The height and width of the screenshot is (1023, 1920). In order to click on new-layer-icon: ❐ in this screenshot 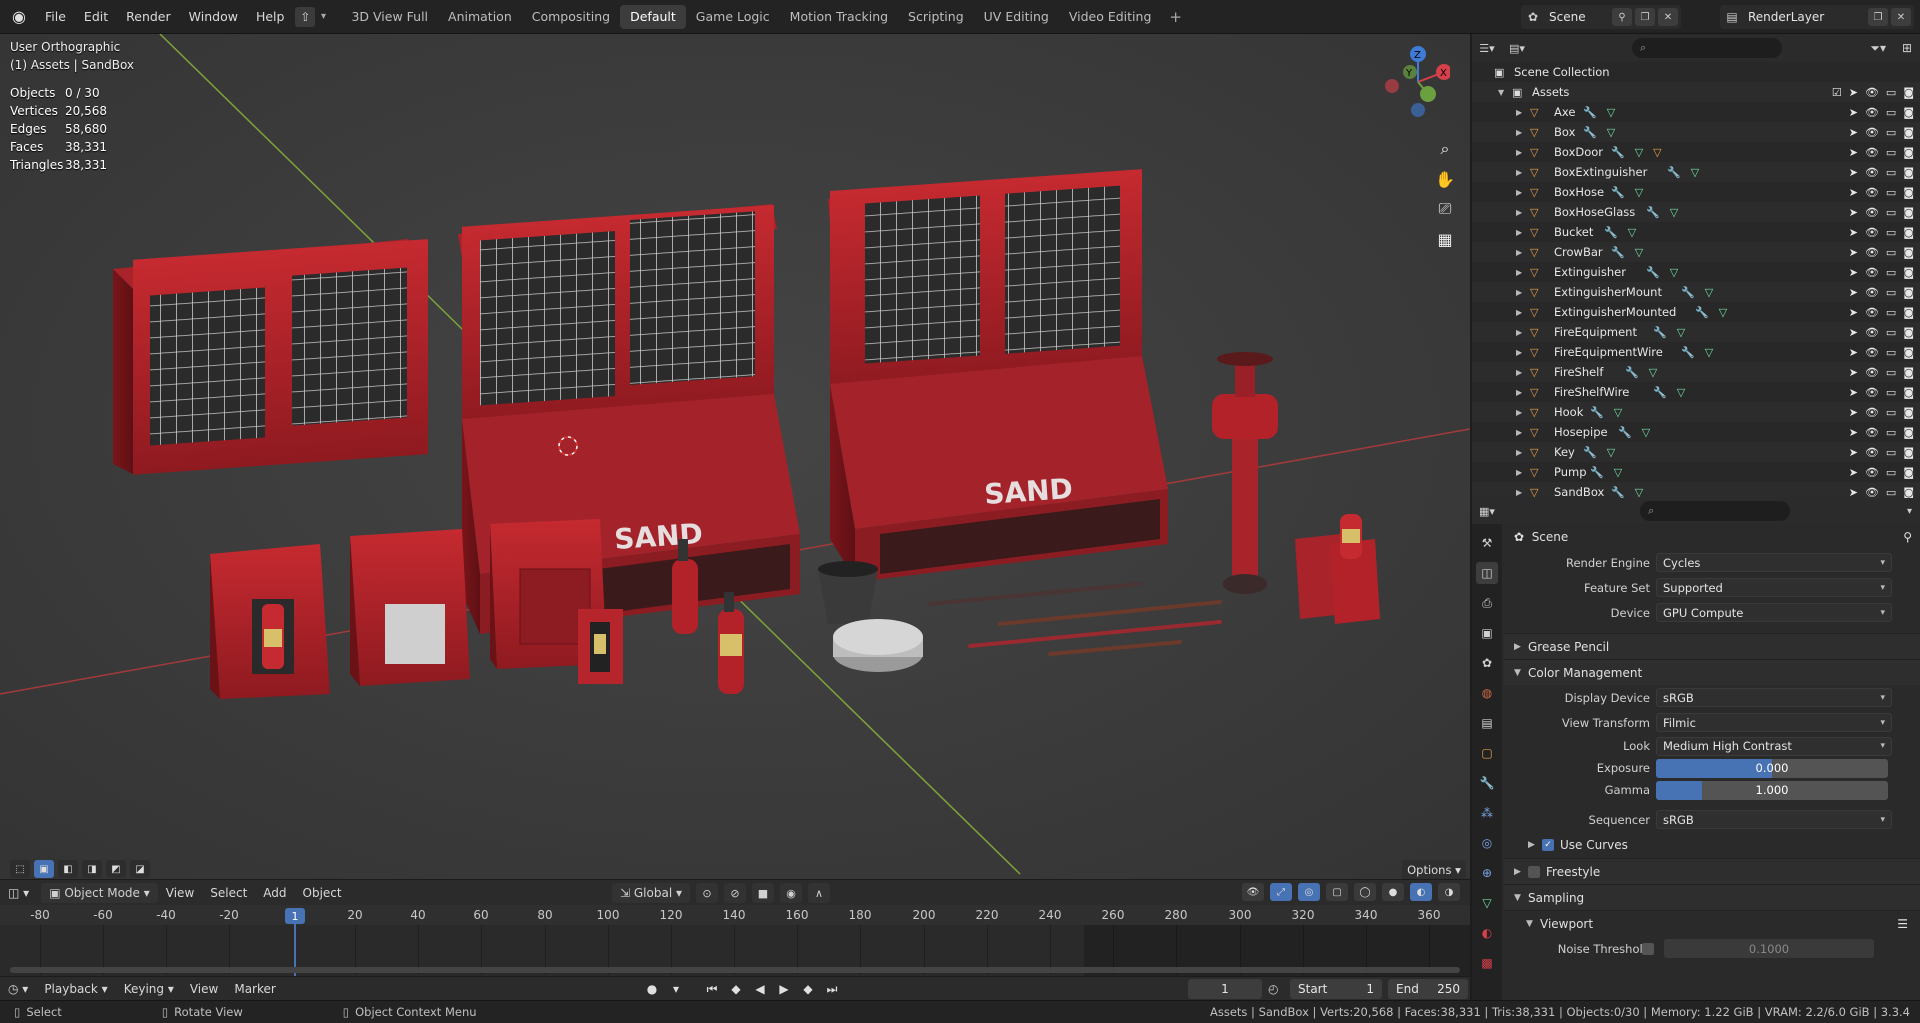, I will do `click(1878, 17)`.